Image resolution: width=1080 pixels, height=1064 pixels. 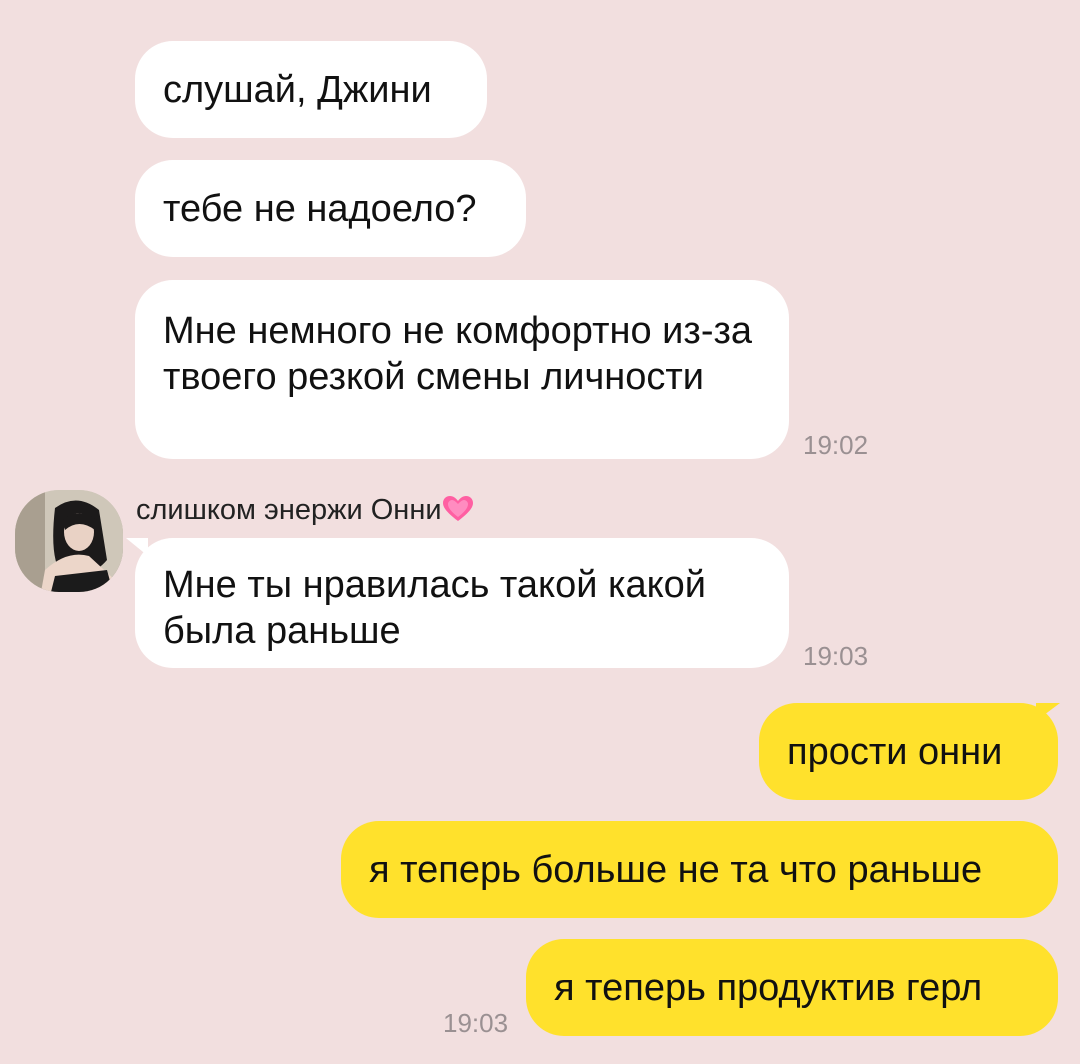 I want to click on message-text: прости онни, so click(x=895, y=751).